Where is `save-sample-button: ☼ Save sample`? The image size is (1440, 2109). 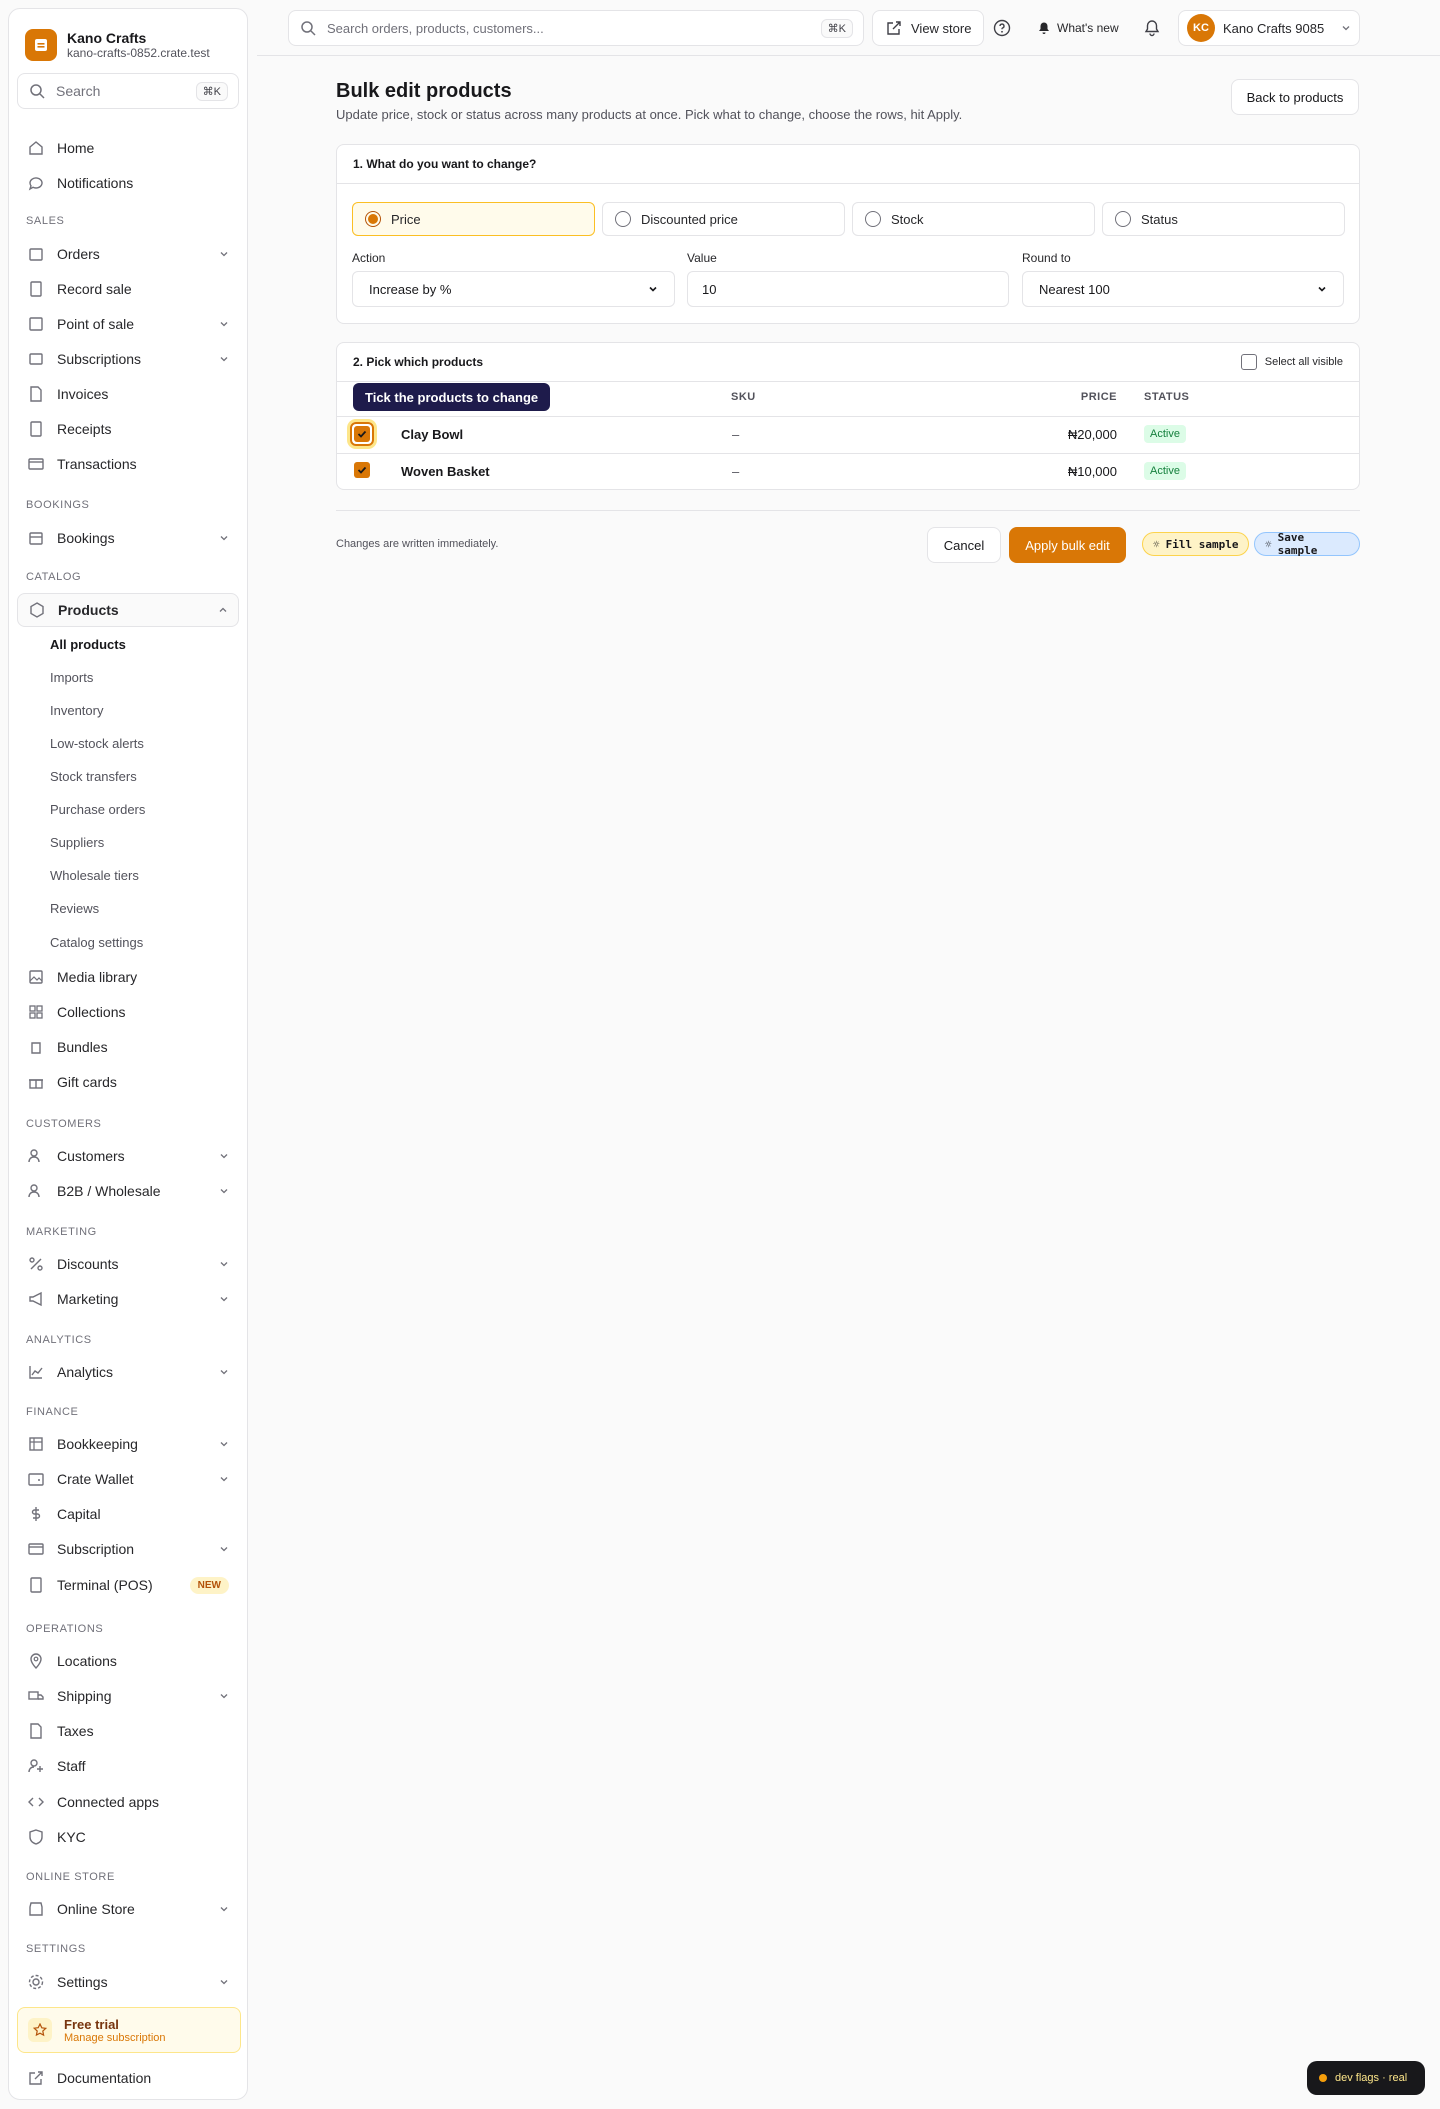
save-sample-button: ☼ Save sample is located at coordinates (1307, 544).